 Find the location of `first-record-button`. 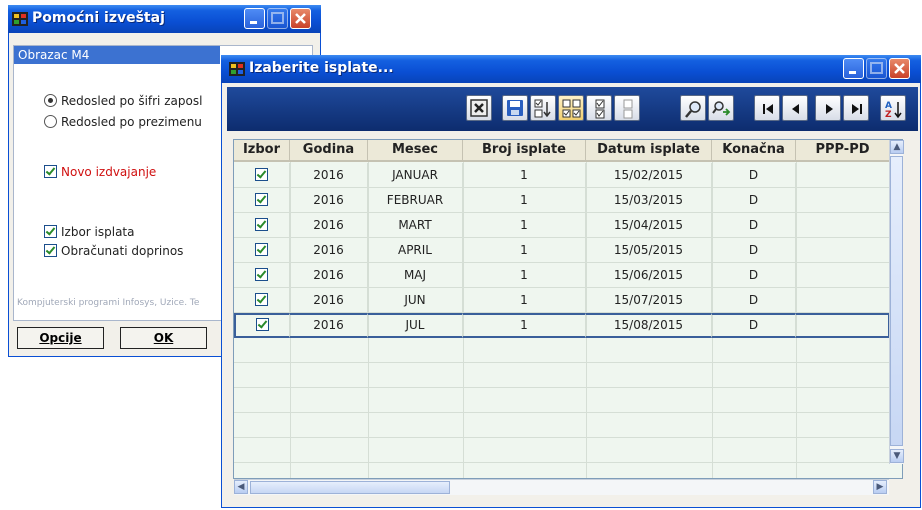

first-record-button is located at coordinates (767, 108).